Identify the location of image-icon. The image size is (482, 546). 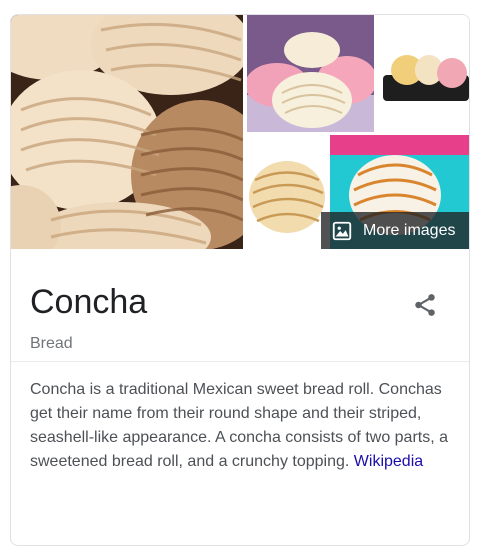
(342, 230).